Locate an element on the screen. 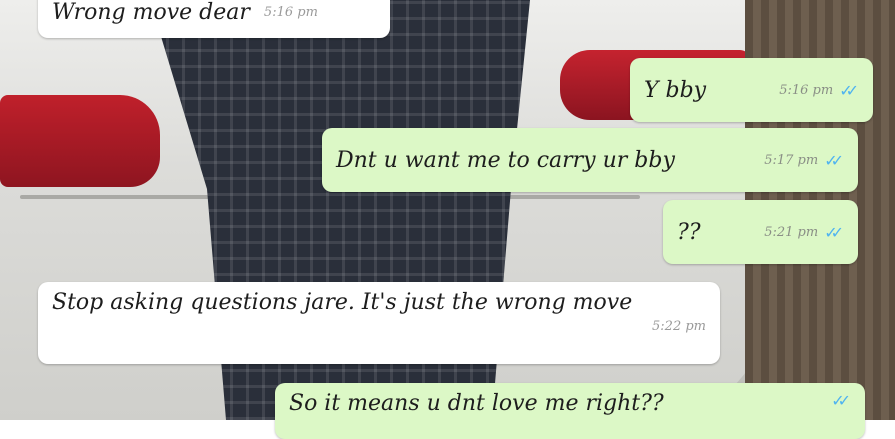  message-time: 5:21 pm is located at coordinates (791, 232).